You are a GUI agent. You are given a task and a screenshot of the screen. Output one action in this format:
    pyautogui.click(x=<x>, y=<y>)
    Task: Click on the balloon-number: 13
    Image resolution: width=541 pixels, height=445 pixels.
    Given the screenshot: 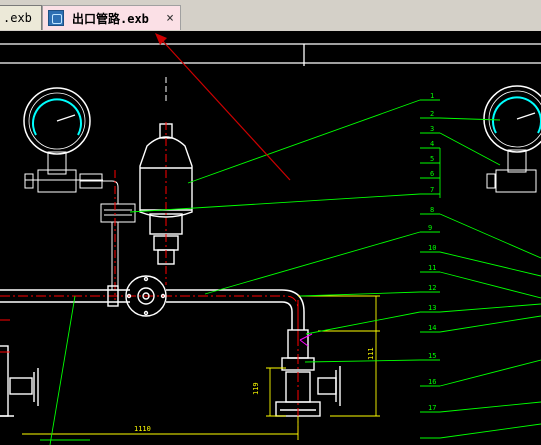 What is the action you would take?
    pyautogui.click(x=432, y=308)
    